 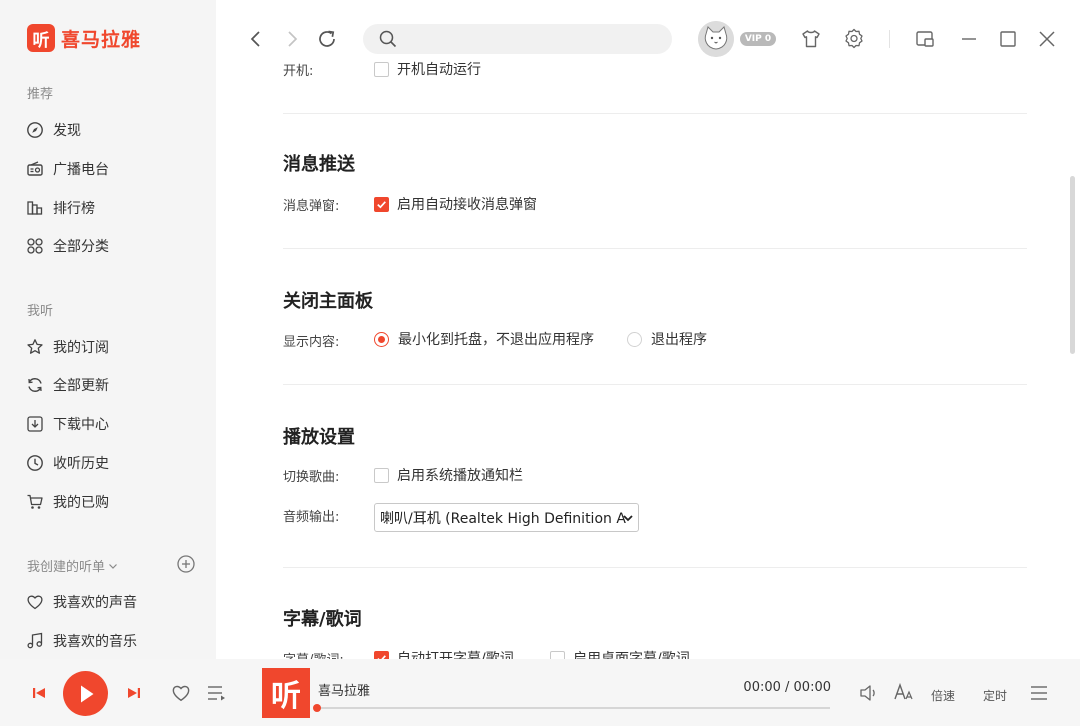 I want to click on heart-icon, so click(x=181, y=693).